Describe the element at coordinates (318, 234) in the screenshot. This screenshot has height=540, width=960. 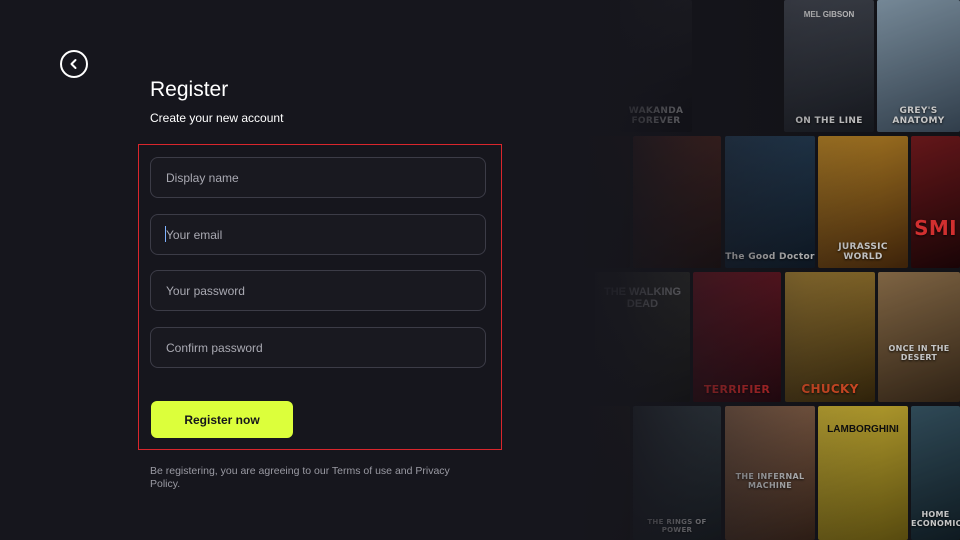
I see `email-field` at that location.